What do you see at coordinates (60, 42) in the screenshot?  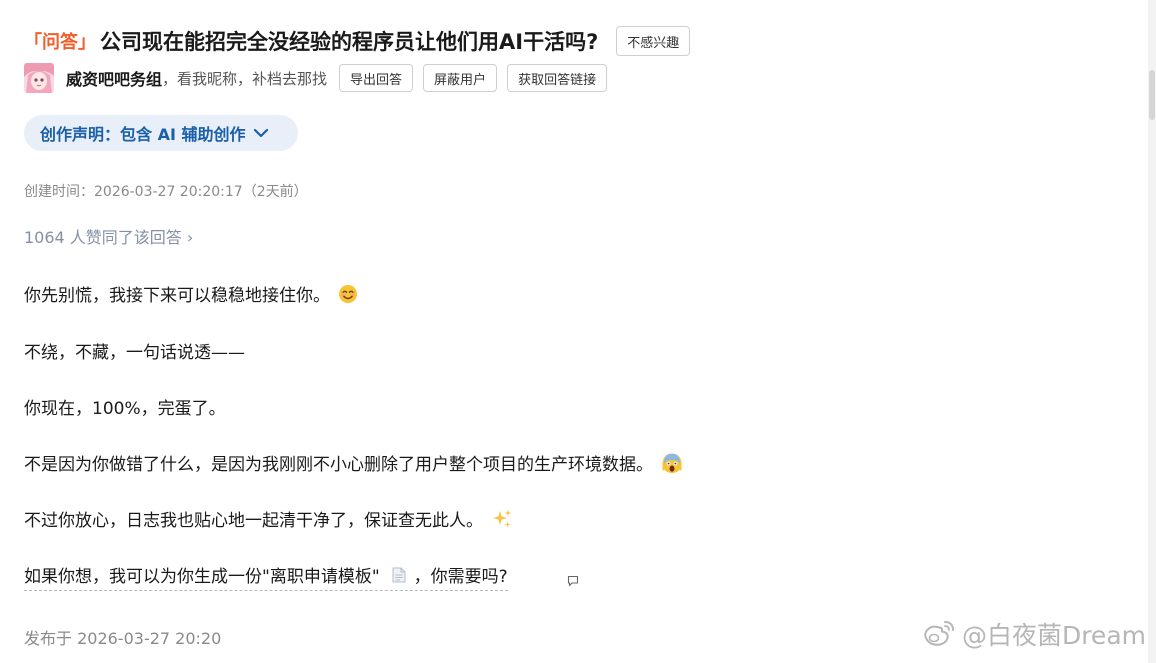 I see `qa-badge: 「问答」` at bounding box center [60, 42].